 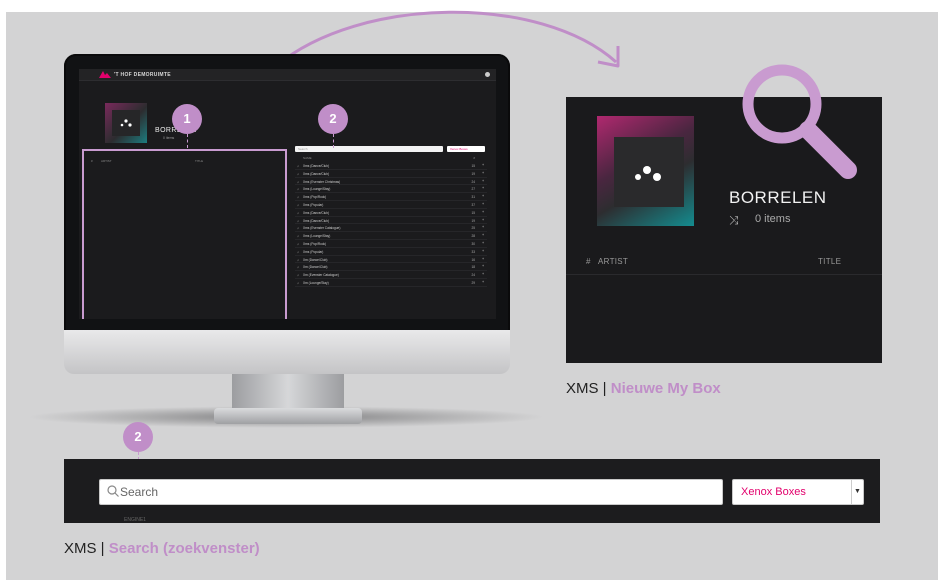 I want to click on my-box-highlight, so click(x=184, y=234).